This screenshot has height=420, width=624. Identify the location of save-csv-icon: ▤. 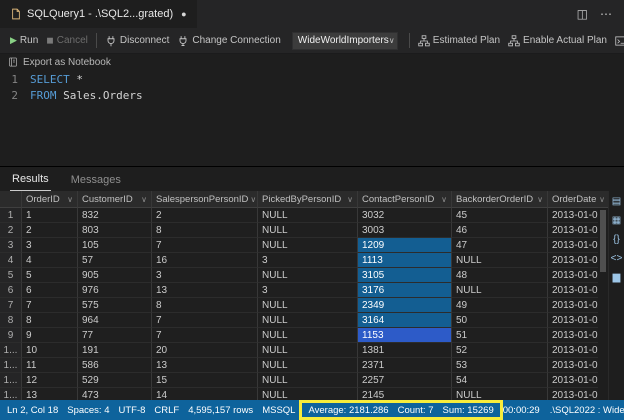
(616, 202).